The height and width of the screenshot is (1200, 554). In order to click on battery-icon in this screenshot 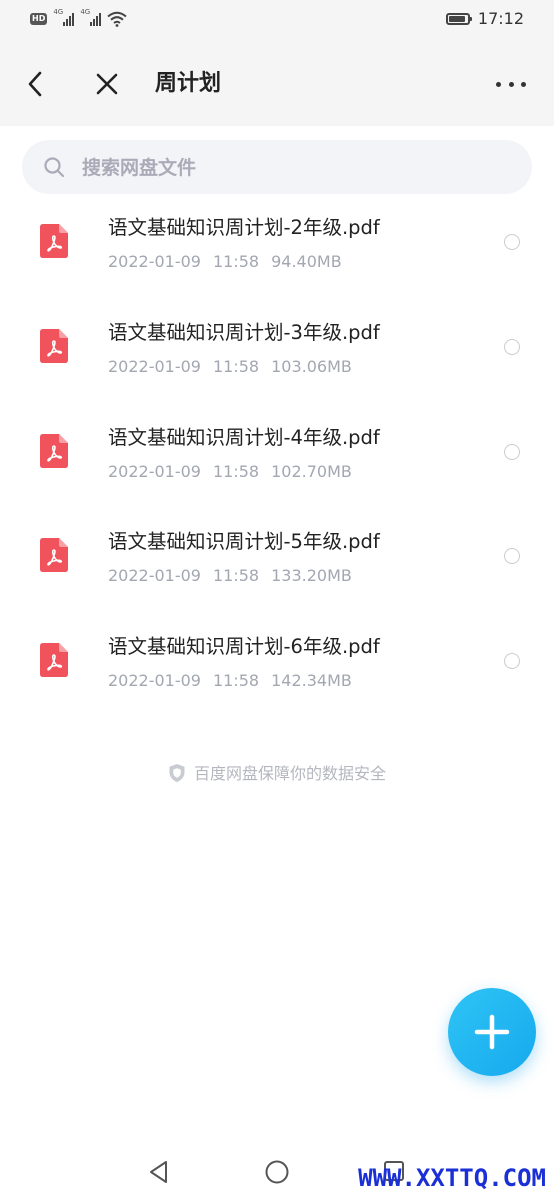, I will do `click(458, 18)`.